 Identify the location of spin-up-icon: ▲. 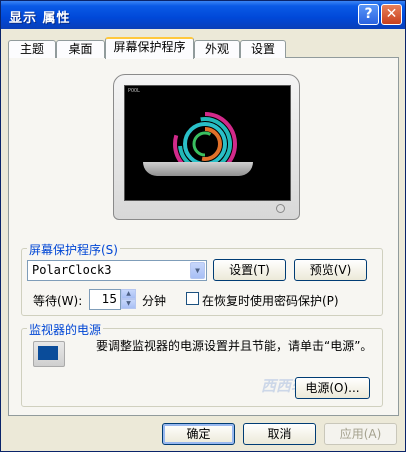
(128, 294).